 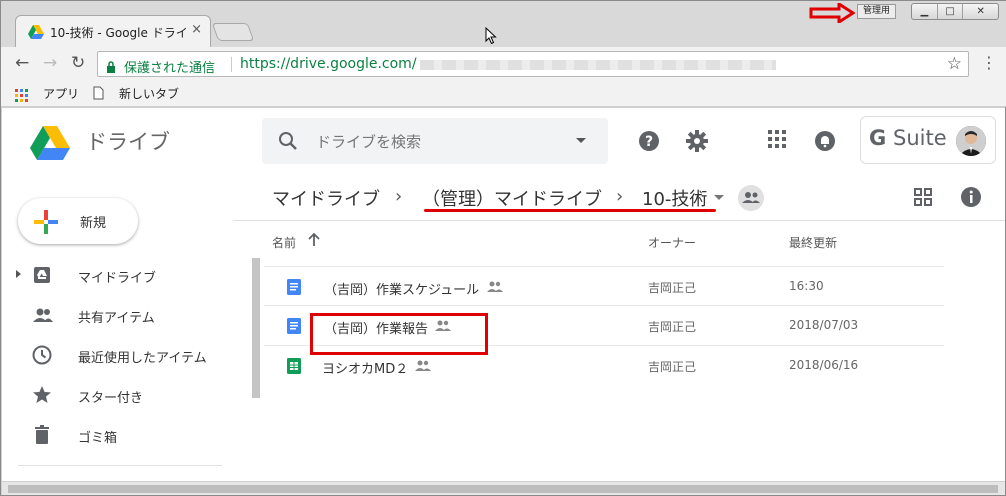 What do you see at coordinates (971, 141) in the screenshot?
I see `avatar` at bounding box center [971, 141].